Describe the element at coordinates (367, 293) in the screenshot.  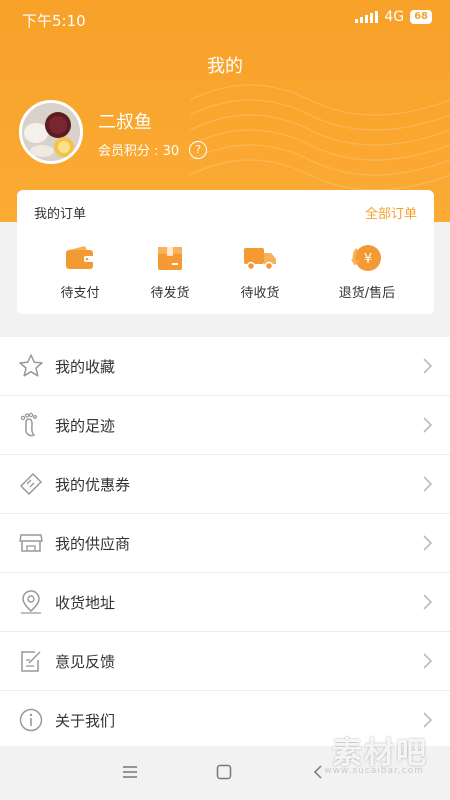
I see `order-item-label: 退货/售后` at that location.